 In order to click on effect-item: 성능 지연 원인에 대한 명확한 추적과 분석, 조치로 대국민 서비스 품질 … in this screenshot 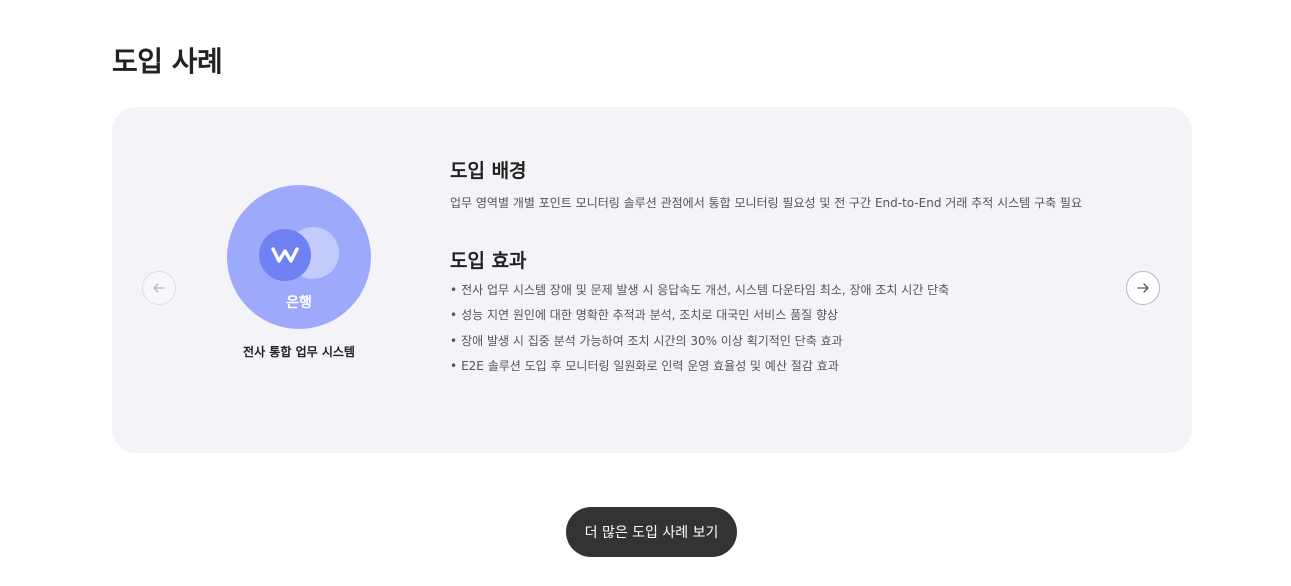, I will do `click(699, 315)`.